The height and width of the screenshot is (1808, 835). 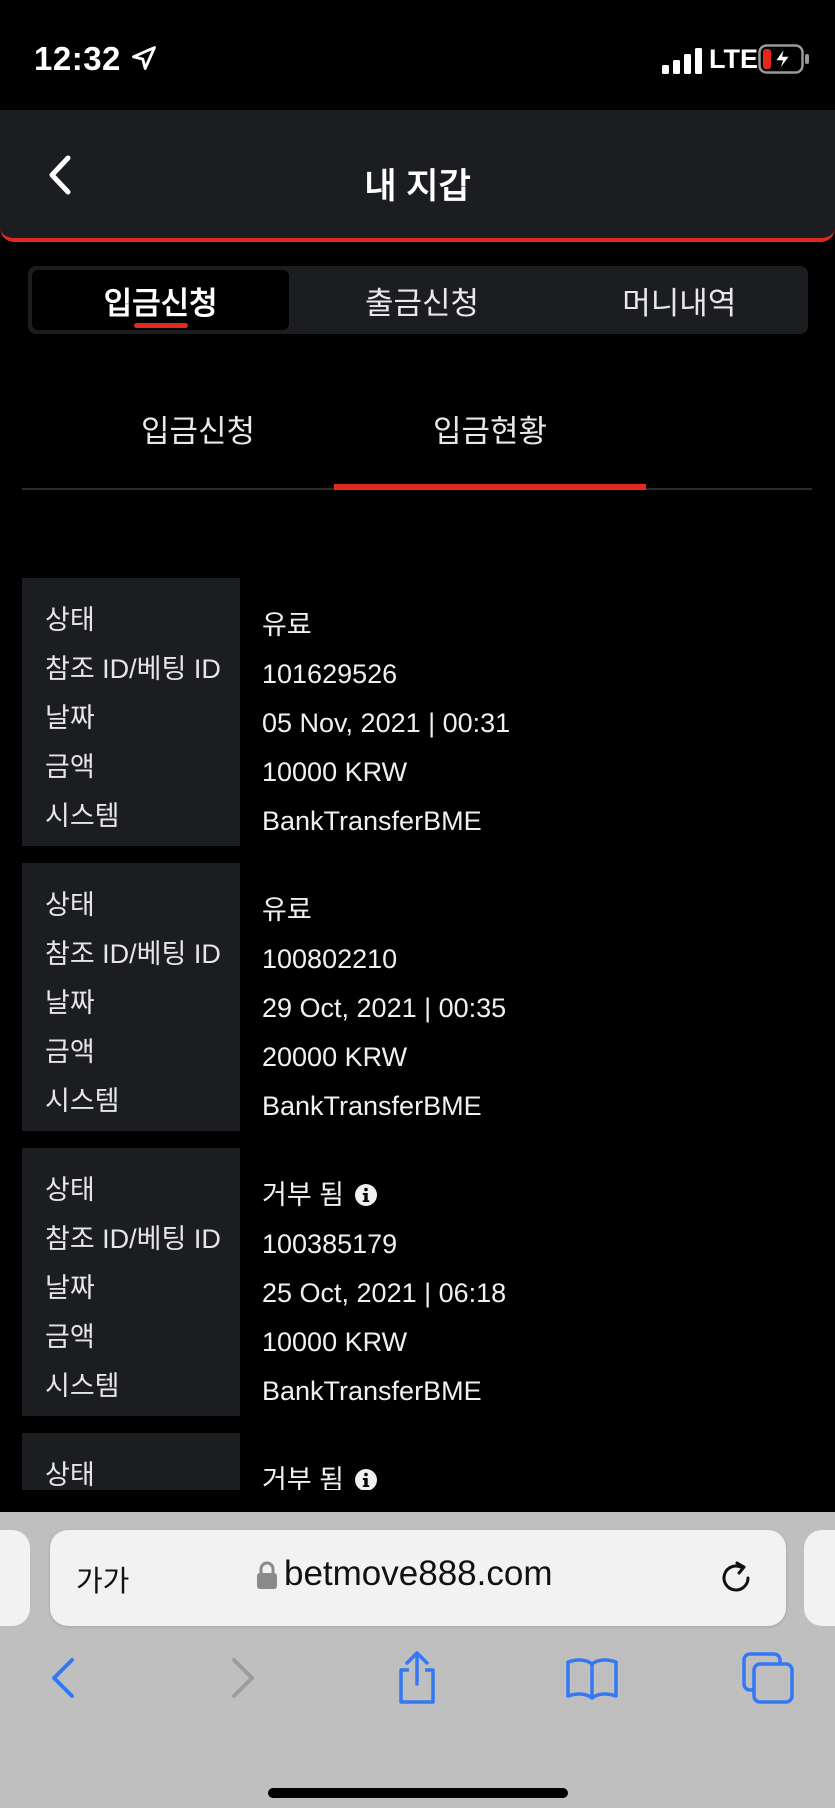 What do you see at coordinates (267, 1575) in the screenshot?
I see `lock-icon` at bounding box center [267, 1575].